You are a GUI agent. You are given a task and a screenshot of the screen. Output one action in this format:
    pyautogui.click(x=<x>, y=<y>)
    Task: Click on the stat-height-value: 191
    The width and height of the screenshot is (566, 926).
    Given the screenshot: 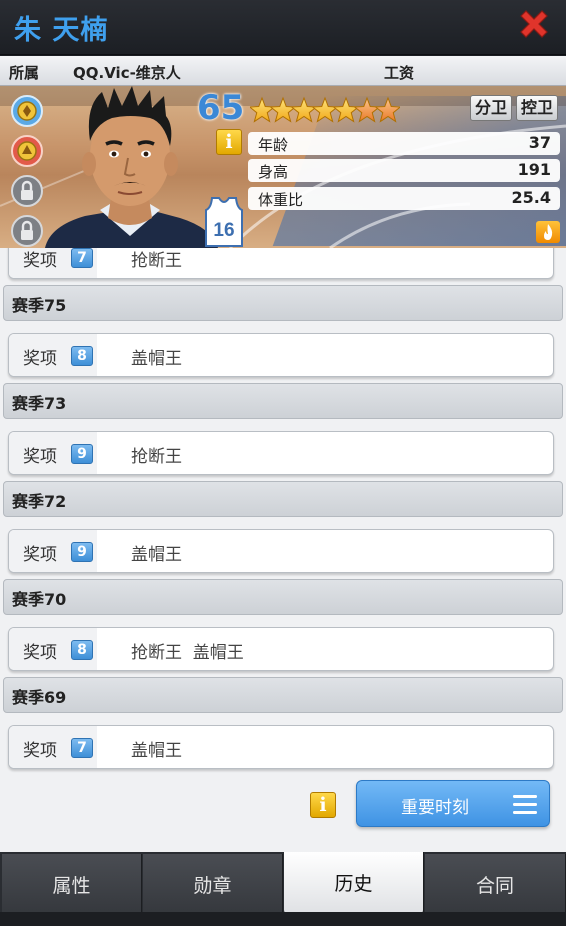 What is the action you would take?
    pyautogui.click(x=534, y=169)
    